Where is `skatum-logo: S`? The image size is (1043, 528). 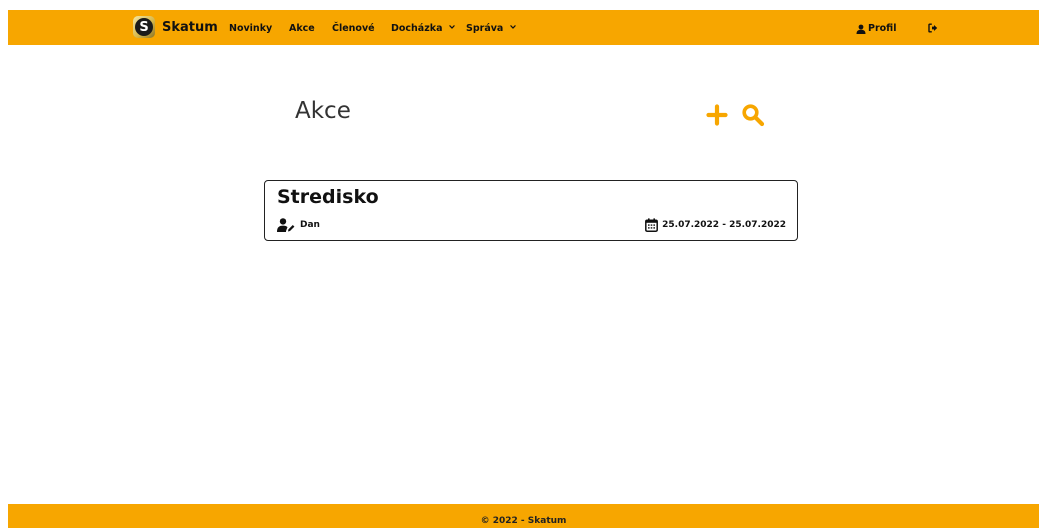
skatum-logo: S is located at coordinates (144, 27).